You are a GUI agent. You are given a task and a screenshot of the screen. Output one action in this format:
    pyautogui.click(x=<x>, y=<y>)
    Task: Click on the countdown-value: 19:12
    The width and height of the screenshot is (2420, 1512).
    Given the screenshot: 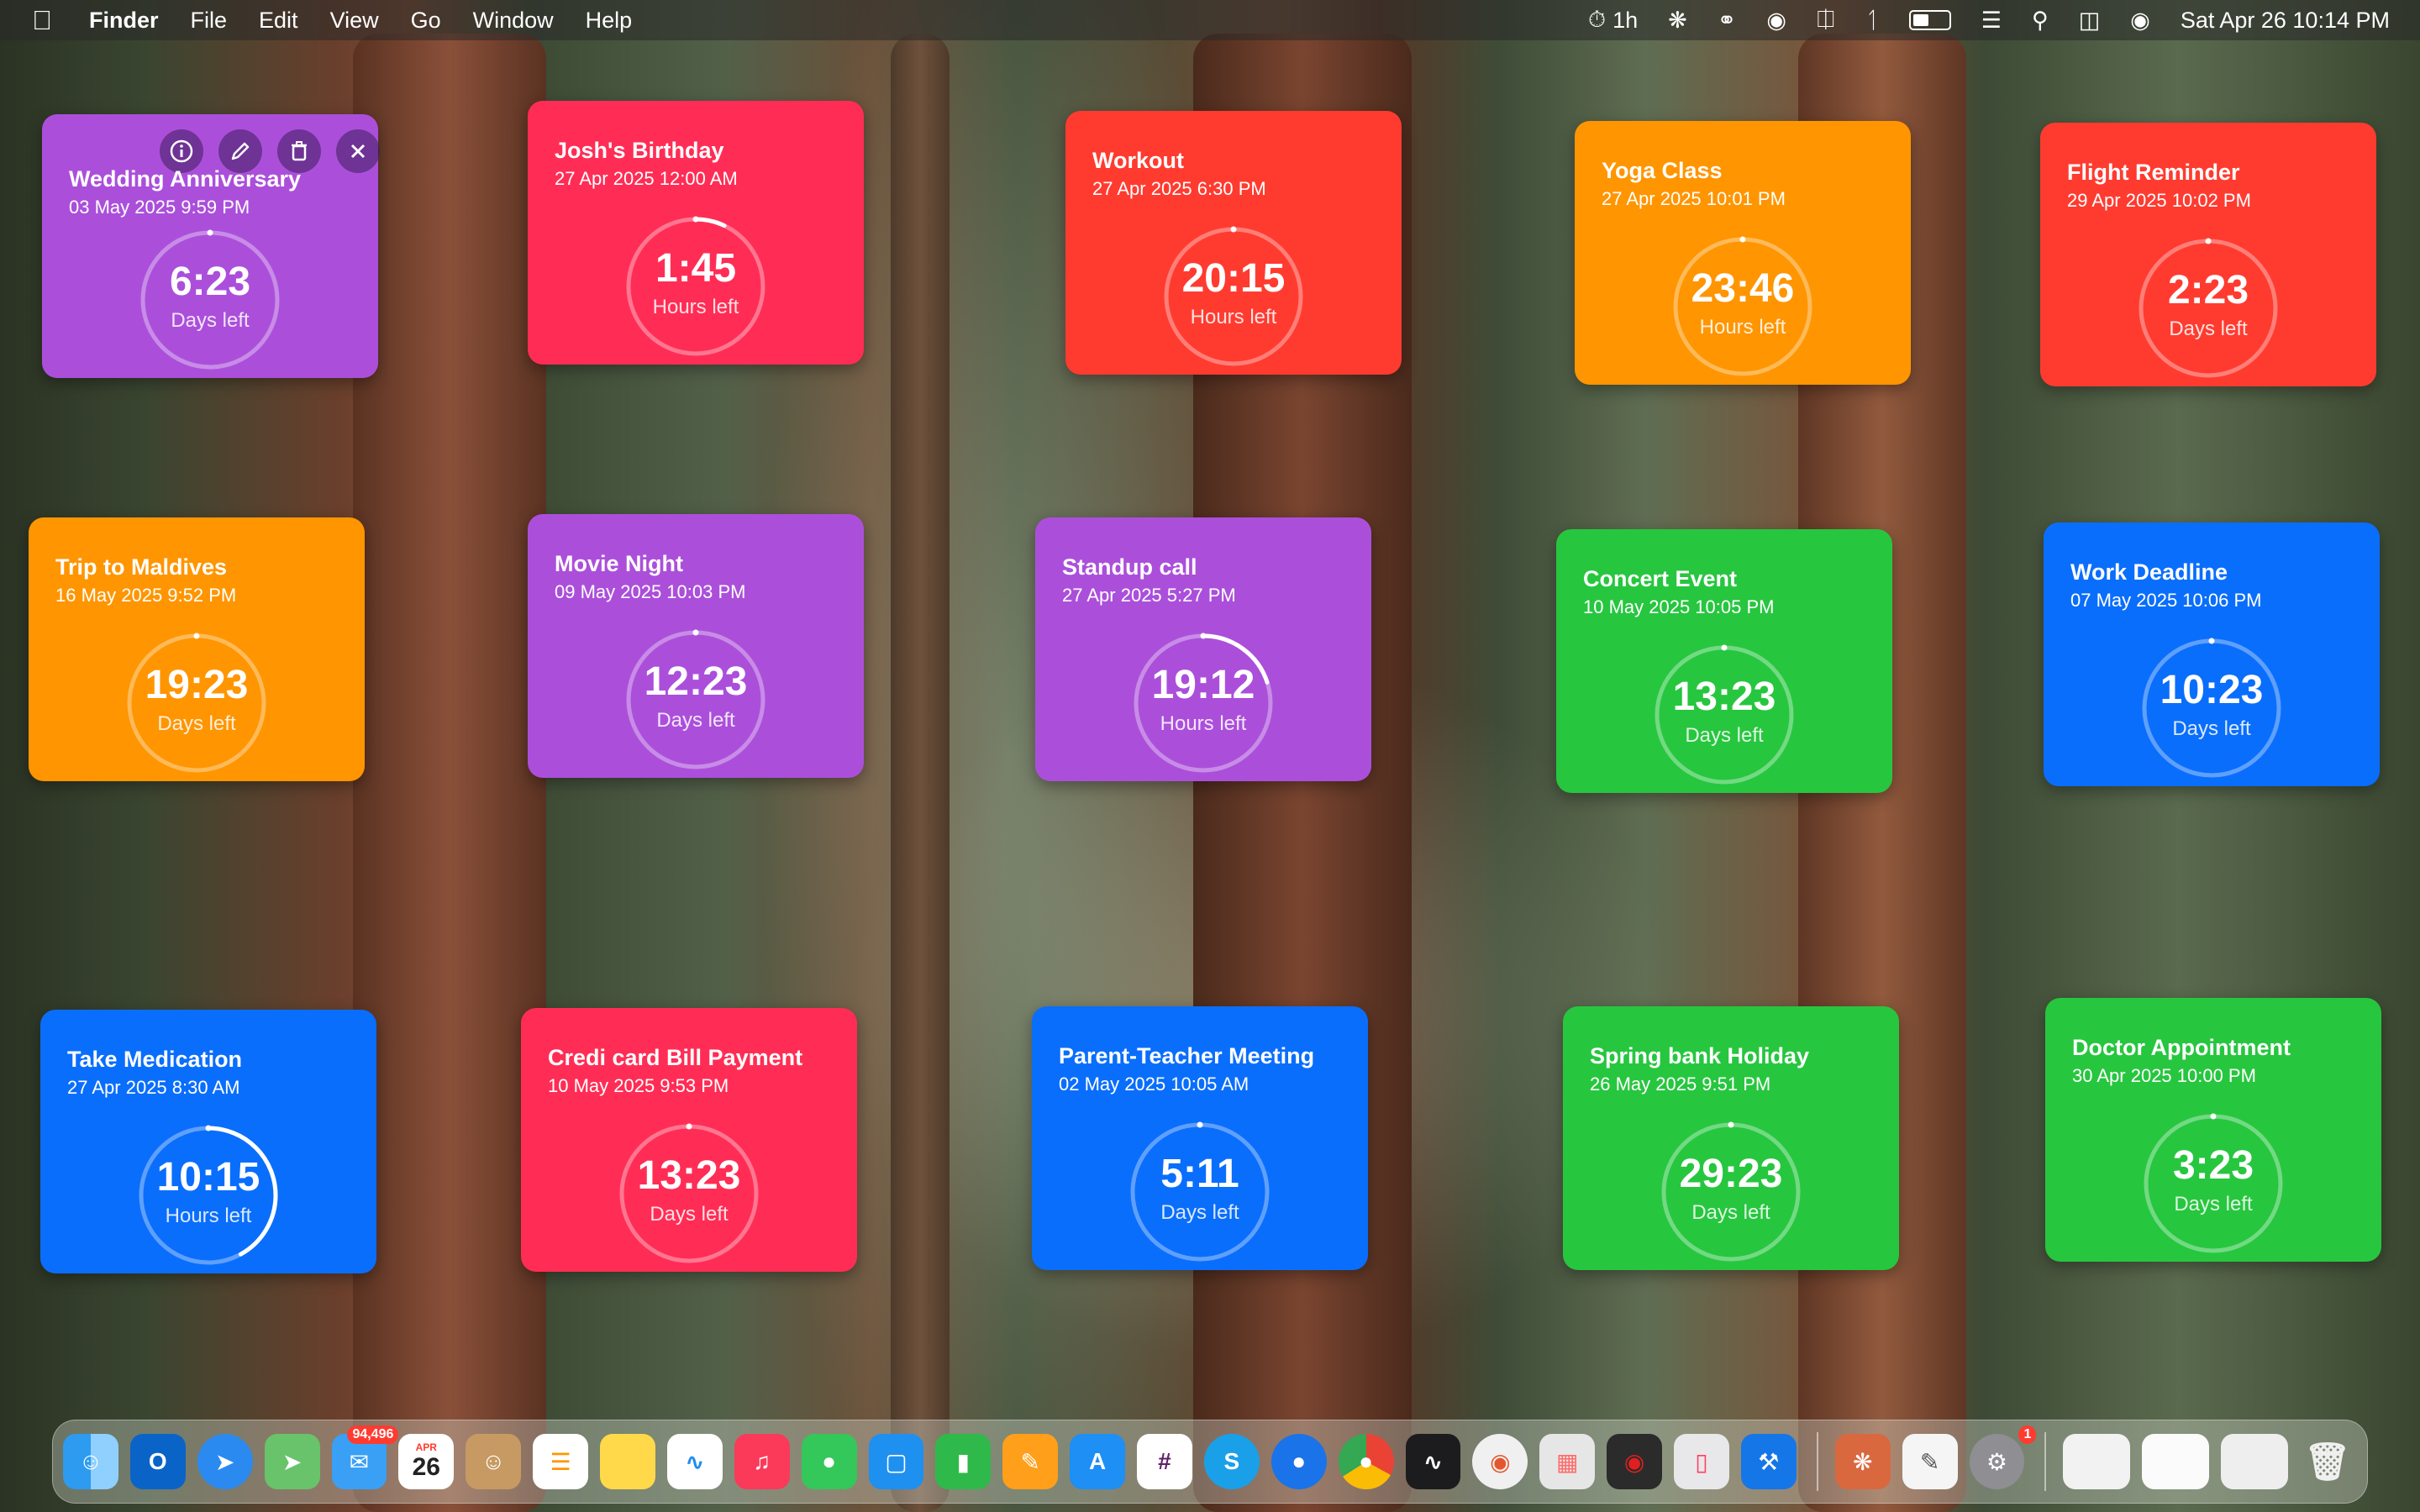 What is the action you would take?
    pyautogui.click(x=1203, y=685)
    